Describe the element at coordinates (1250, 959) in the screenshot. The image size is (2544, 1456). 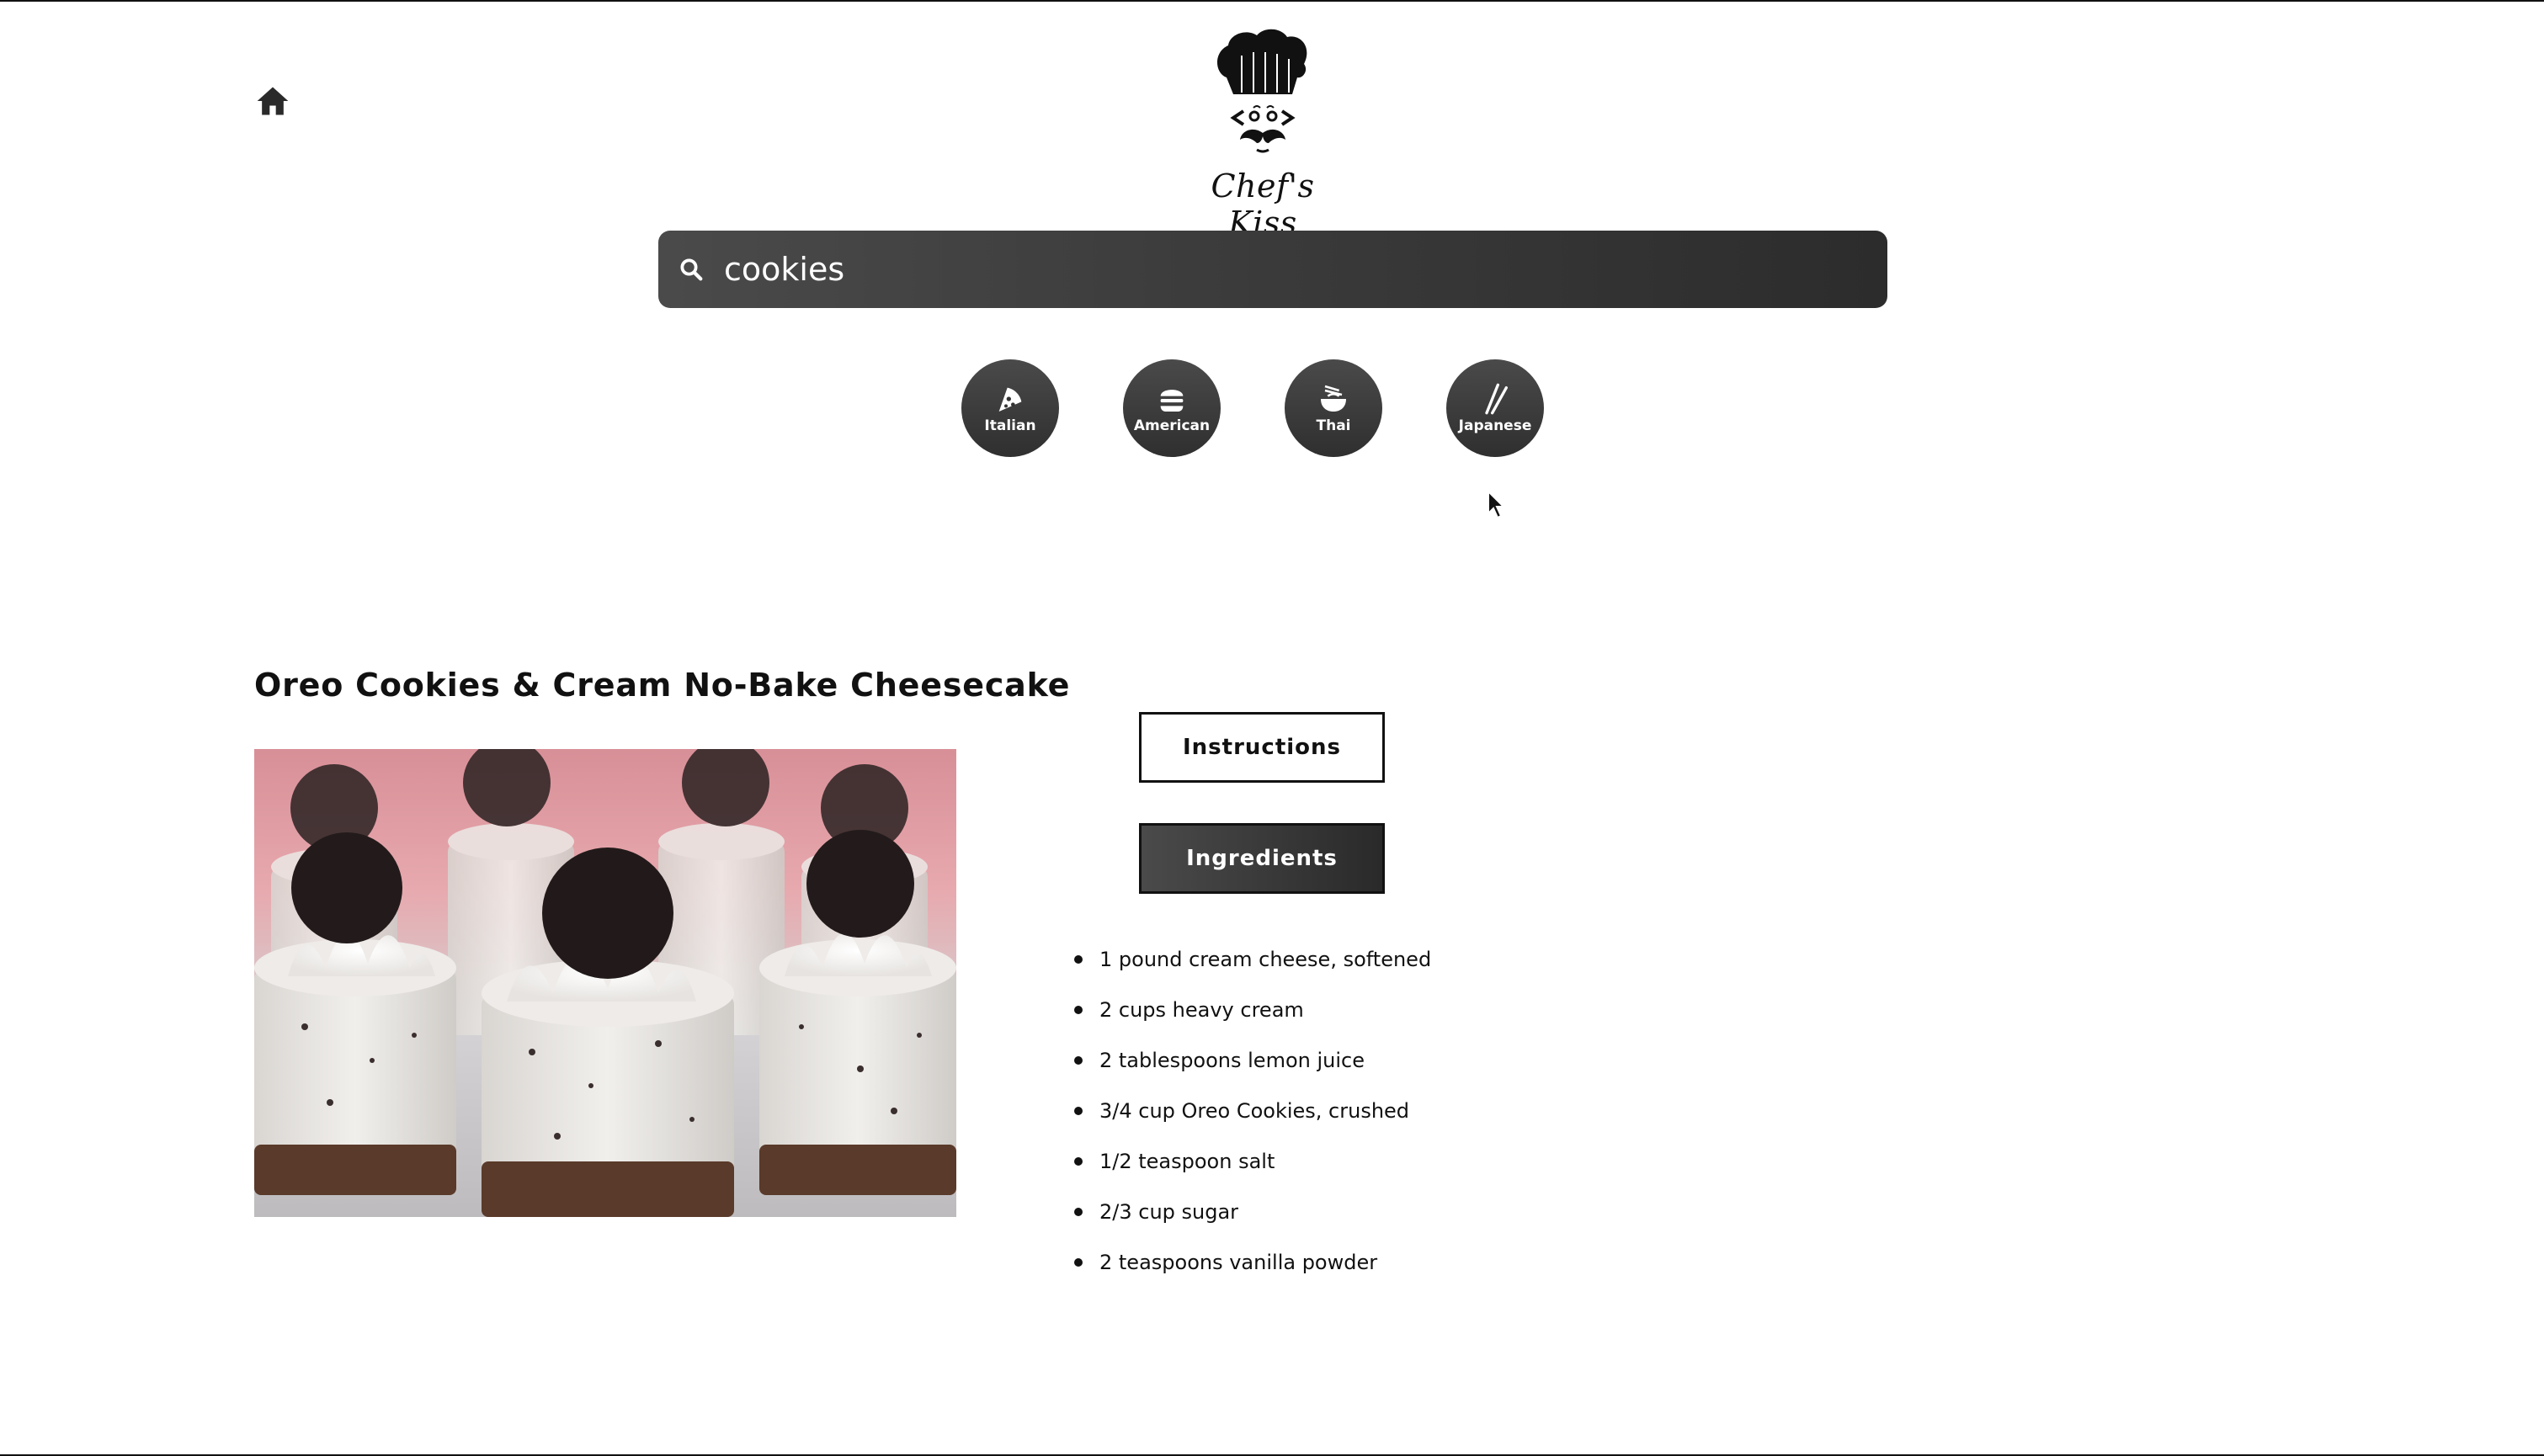
I see `list-item: 1 pound cream cheese, softened` at that location.